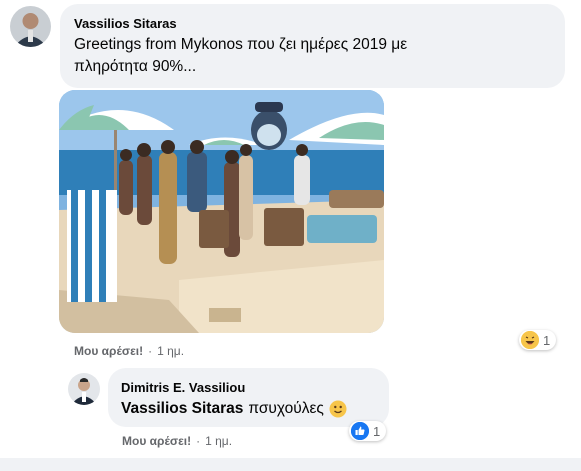 This screenshot has width=581, height=471. I want to click on reply-avatar, so click(84, 389).